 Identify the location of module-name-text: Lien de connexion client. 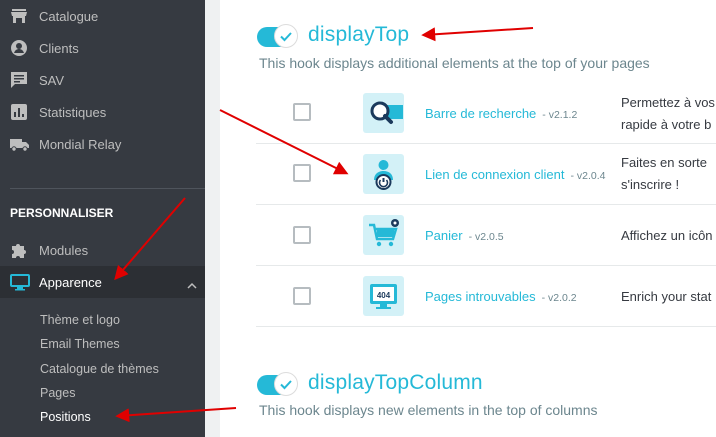
(495, 174).